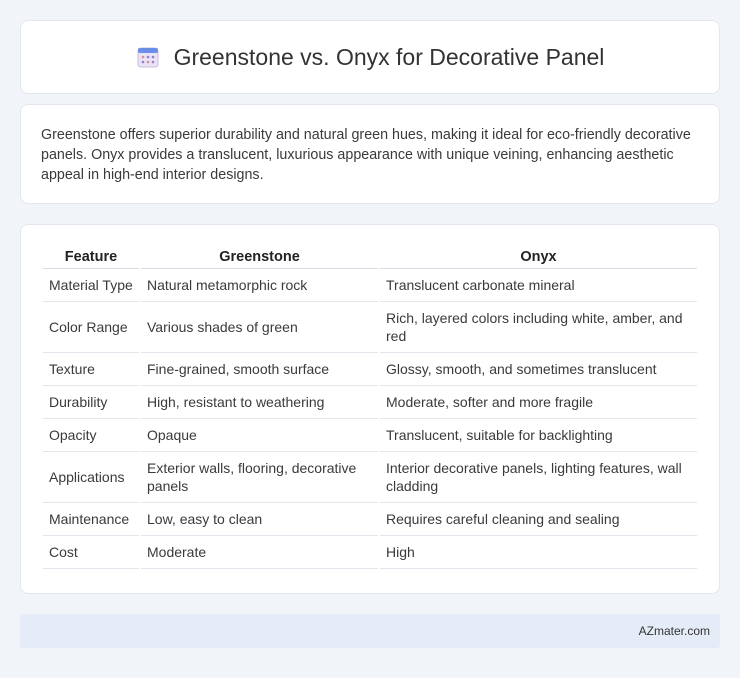  What do you see at coordinates (538, 552) in the screenshot?
I see `onyx-cell: High` at bounding box center [538, 552].